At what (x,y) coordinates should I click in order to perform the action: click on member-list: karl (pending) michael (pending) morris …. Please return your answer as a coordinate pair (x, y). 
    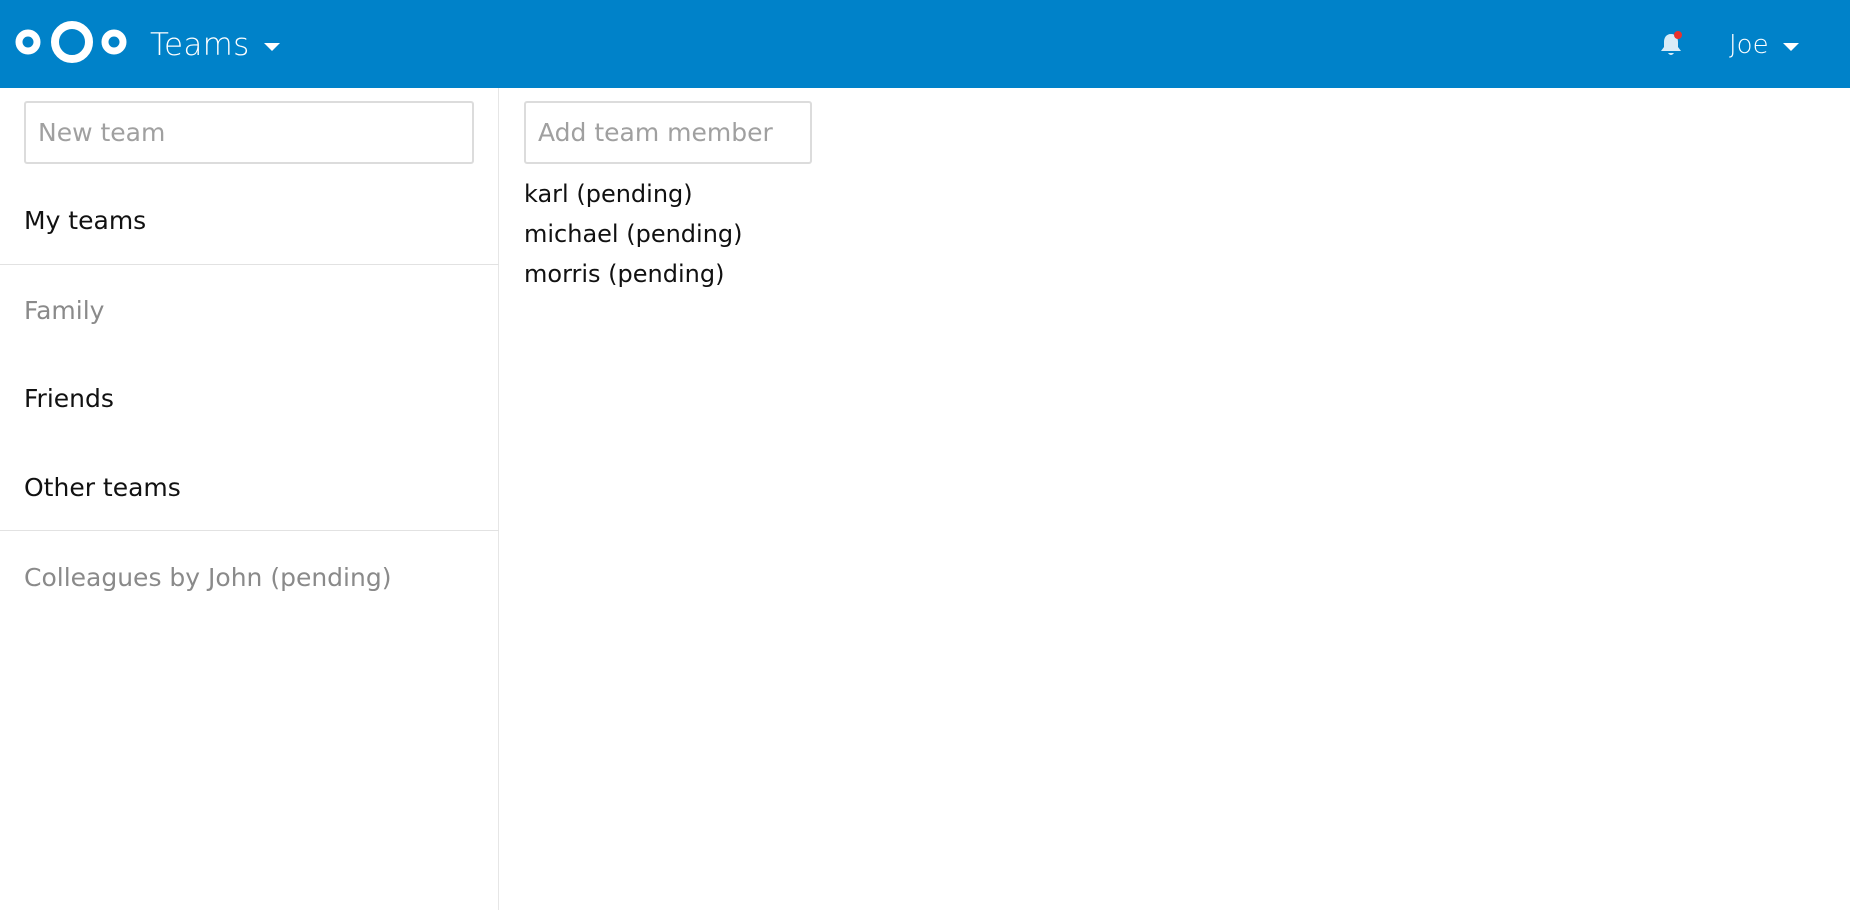
    Looking at the image, I should click on (633, 234).